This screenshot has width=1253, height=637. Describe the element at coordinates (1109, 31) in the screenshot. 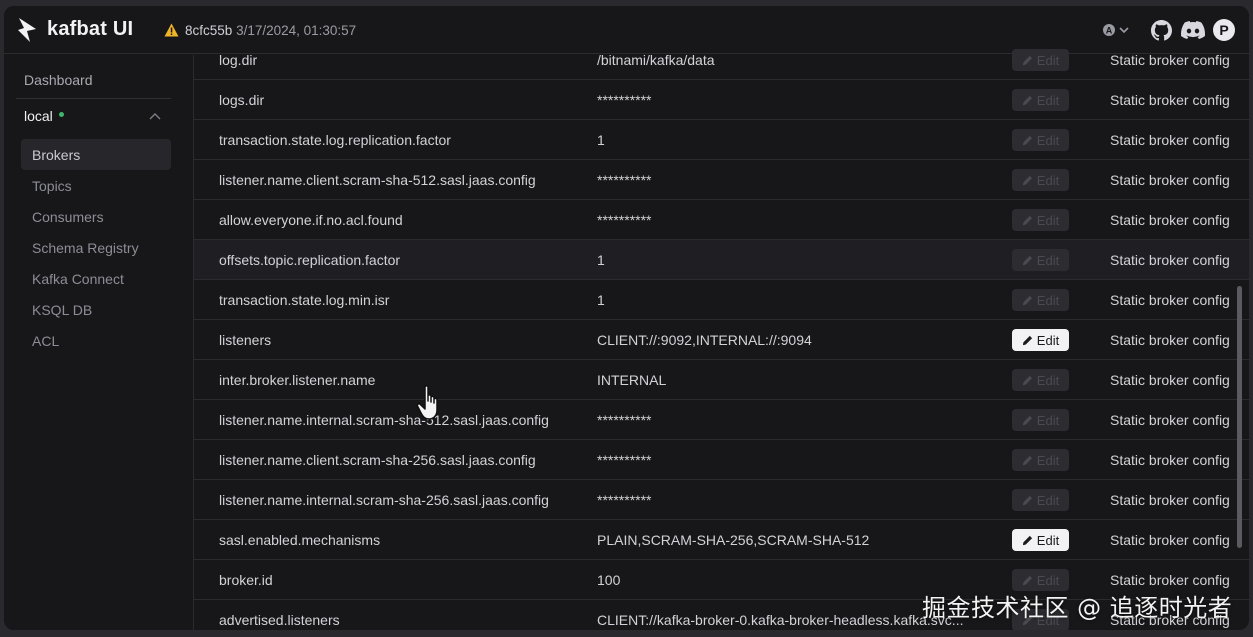

I see `svg-text: A` at that location.